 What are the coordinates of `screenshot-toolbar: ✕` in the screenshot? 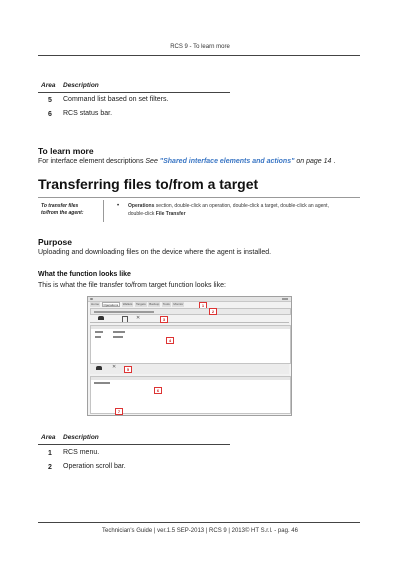 It's located at (189, 319).